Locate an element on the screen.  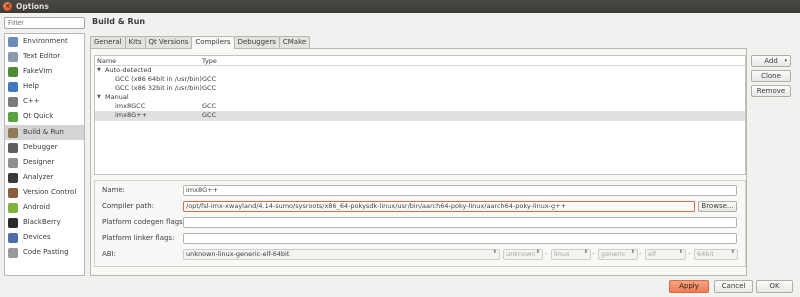
tab-general: General is located at coordinates (108, 42).